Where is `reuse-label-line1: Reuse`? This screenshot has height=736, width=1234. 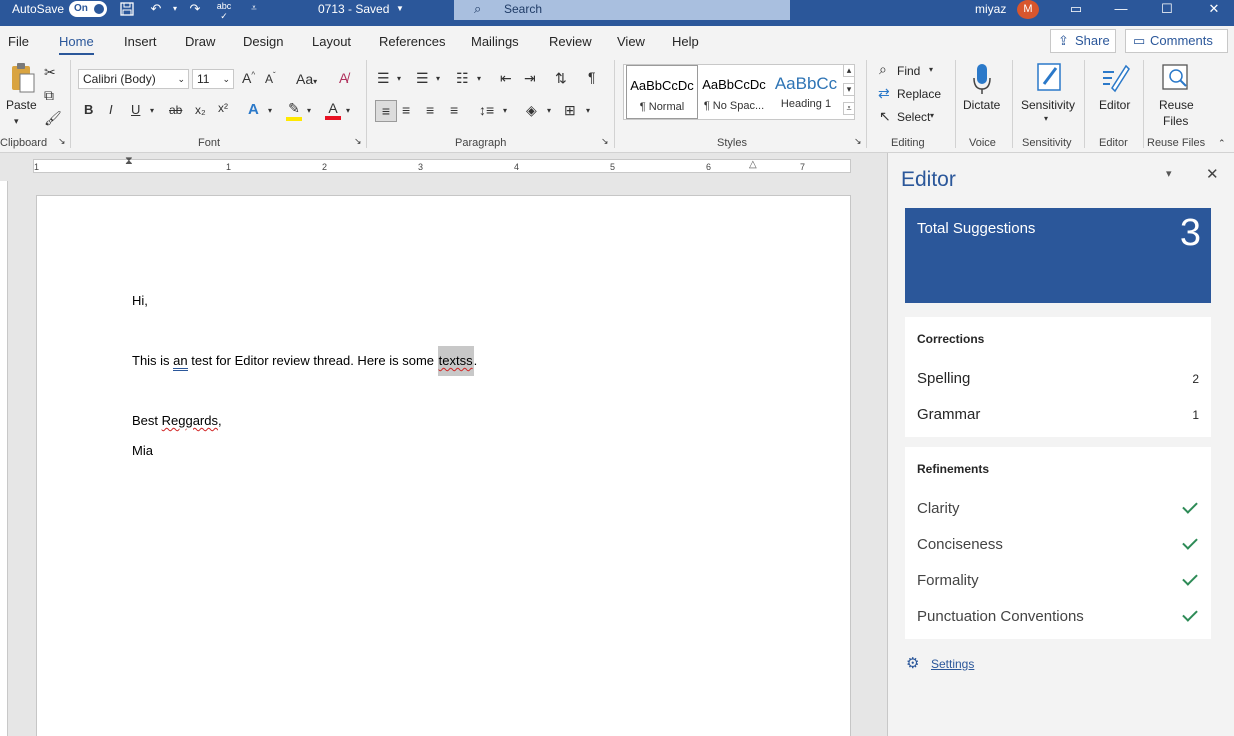 reuse-label-line1: Reuse is located at coordinates (1176, 105).